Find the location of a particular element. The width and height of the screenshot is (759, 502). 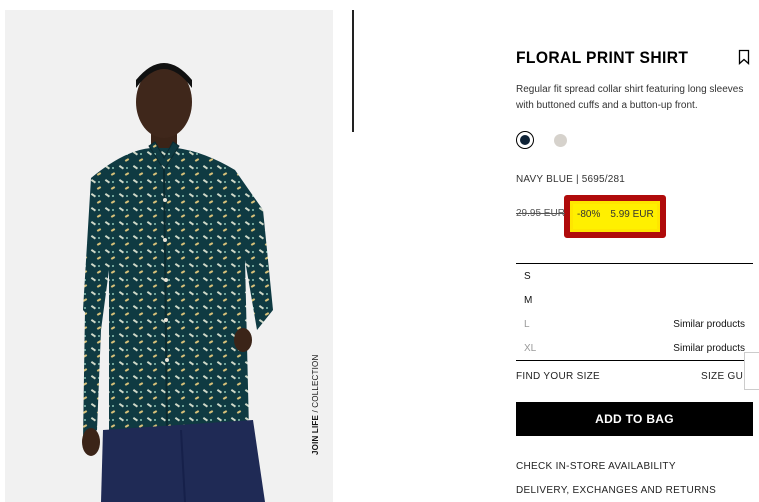

side-panel-tab is located at coordinates (751, 371).